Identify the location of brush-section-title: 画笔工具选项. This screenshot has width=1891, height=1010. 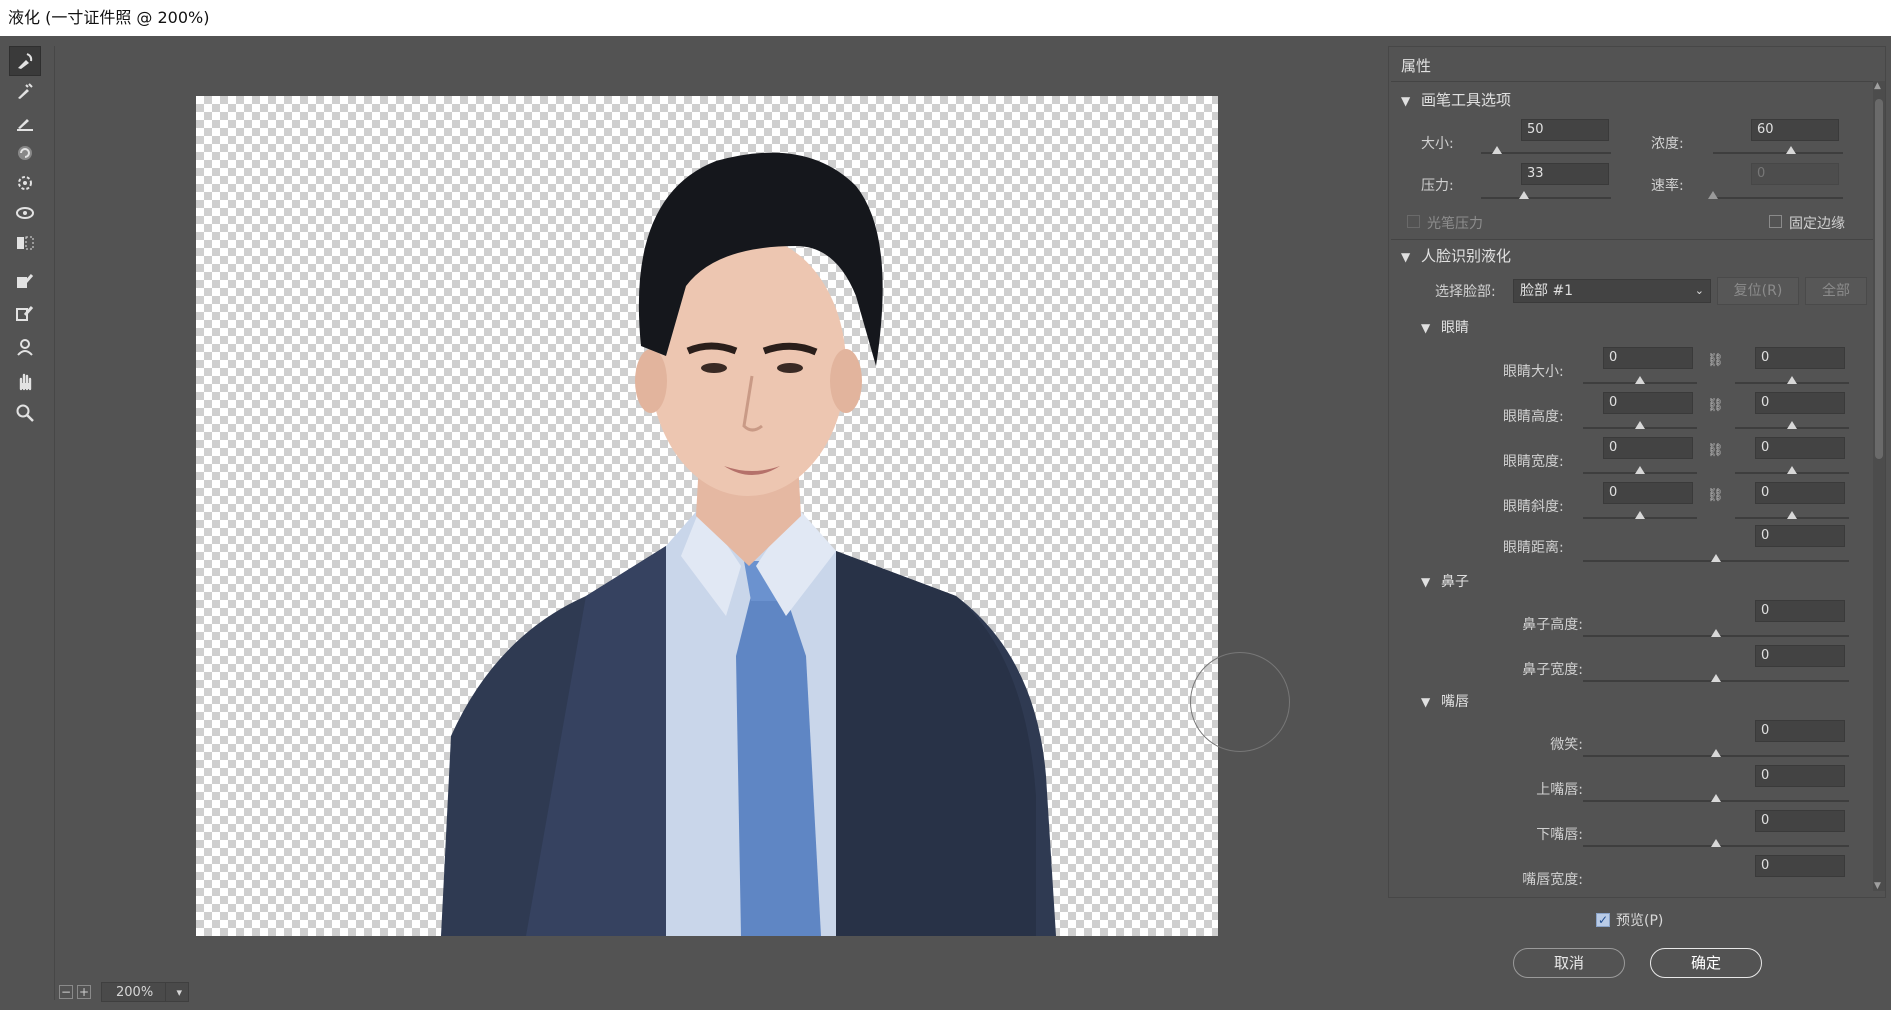
(1466, 100).